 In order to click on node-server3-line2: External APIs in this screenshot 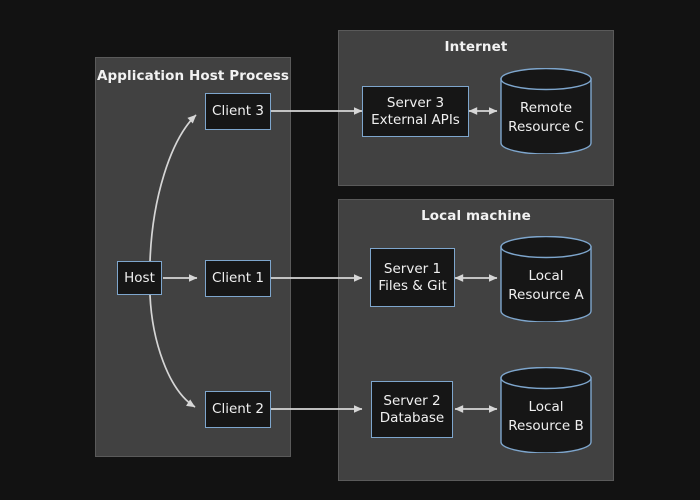, I will do `click(415, 119)`.